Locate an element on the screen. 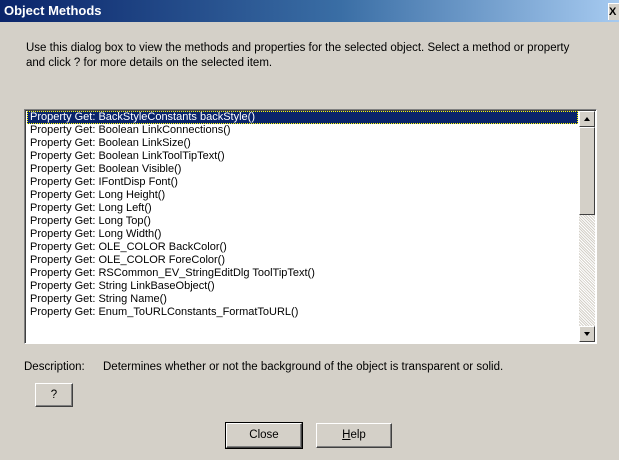  scroll-up-button is located at coordinates (587, 119).